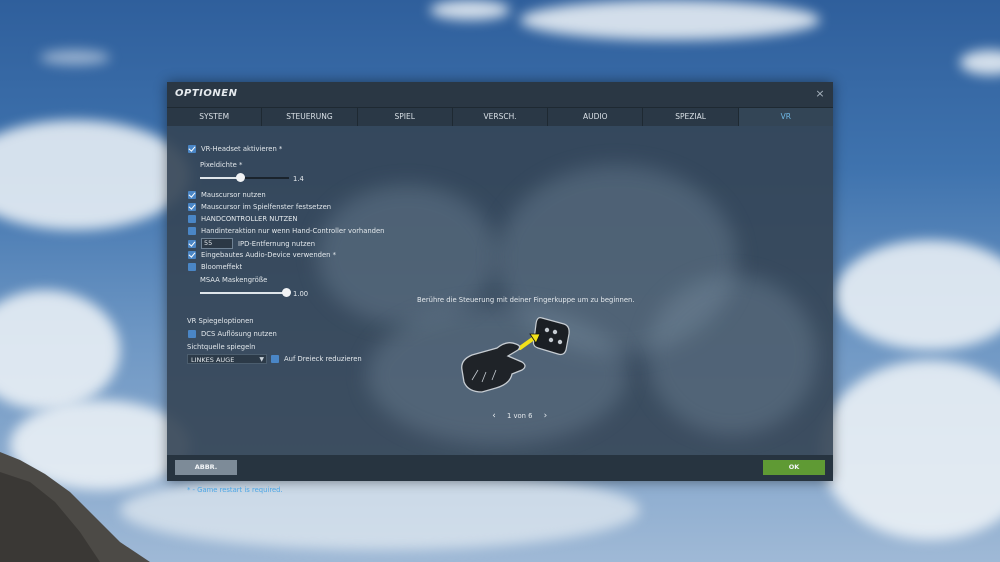 Image resolution: width=1000 pixels, height=562 pixels. I want to click on mouse-cursor-checkbox, so click(192, 195).